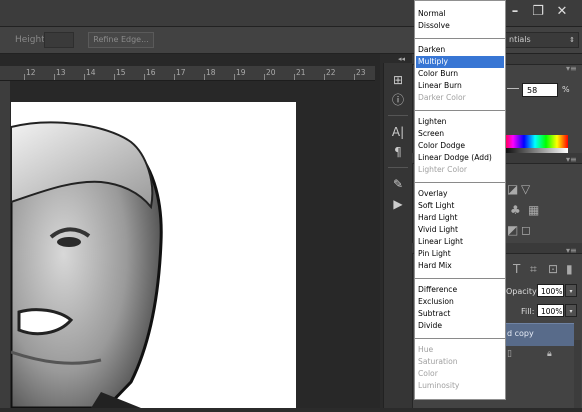 Image resolution: width=582 pixels, height=412 pixels. What do you see at coordinates (460, 50) in the screenshot?
I see `blend-mode-darken: Darken` at bounding box center [460, 50].